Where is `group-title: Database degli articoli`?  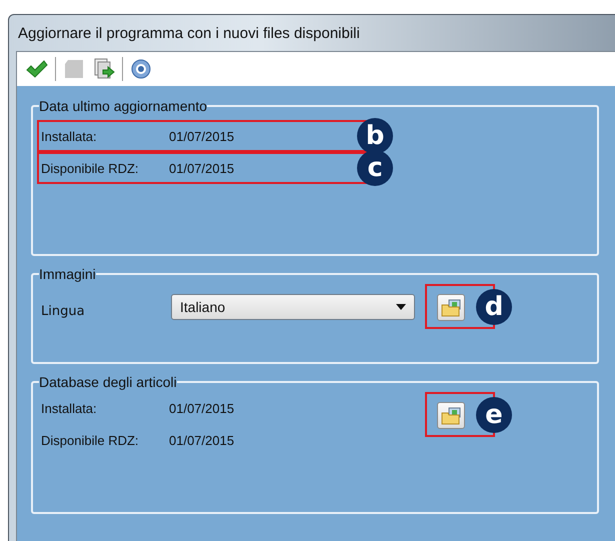
group-title: Database degli articoli is located at coordinates (108, 382).